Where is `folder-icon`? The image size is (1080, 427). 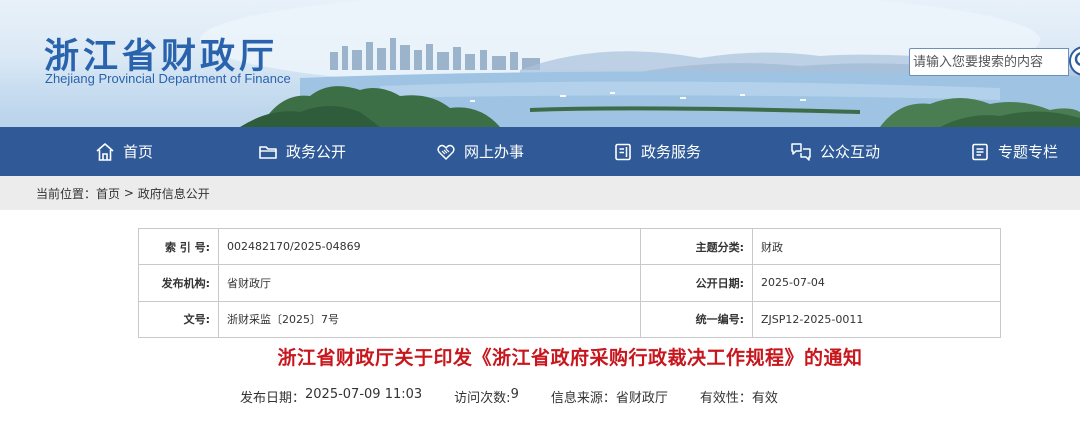
folder-icon is located at coordinates (268, 152).